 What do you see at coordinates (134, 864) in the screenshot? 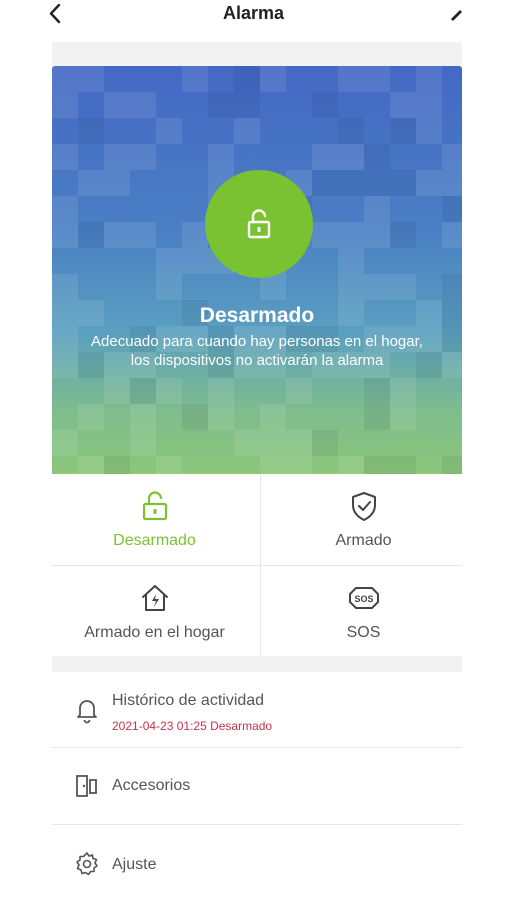
I see `menu-item-label: Ajuste` at bounding box center [134, 864].